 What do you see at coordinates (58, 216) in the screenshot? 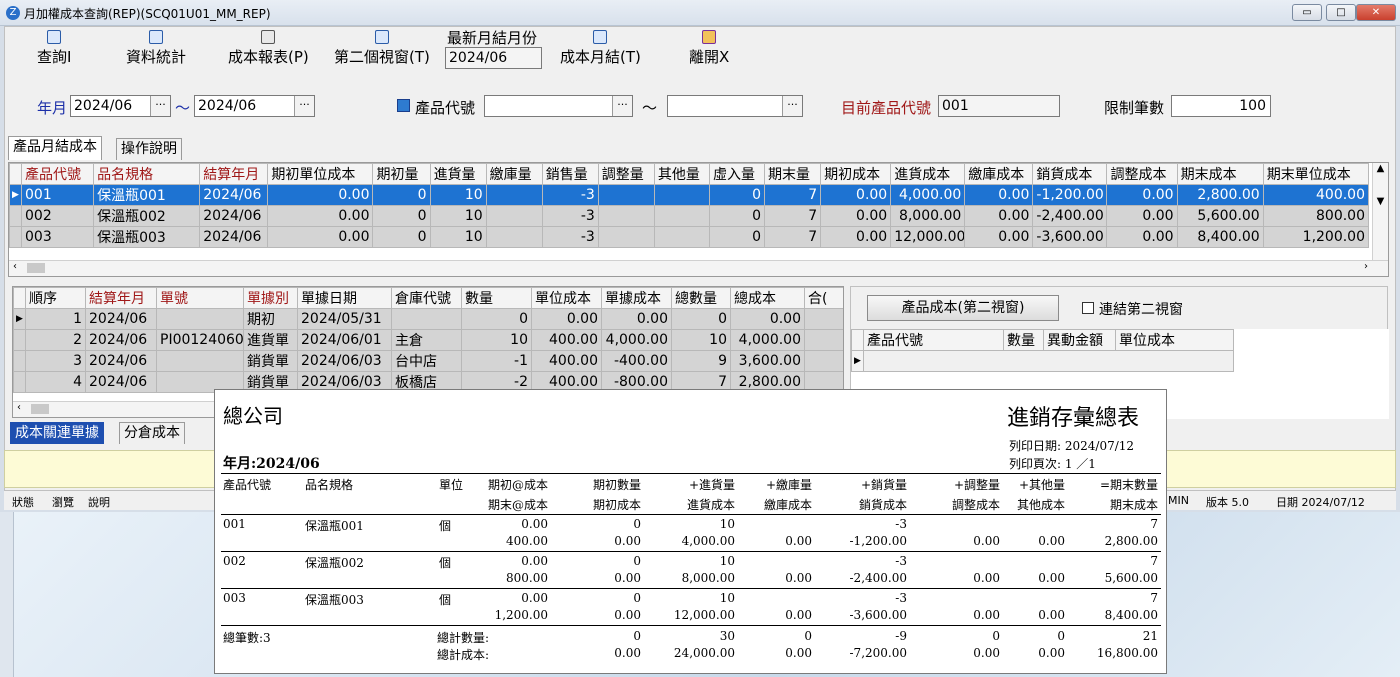
I see `table-cell: 002` at bounding box center [58, 216].